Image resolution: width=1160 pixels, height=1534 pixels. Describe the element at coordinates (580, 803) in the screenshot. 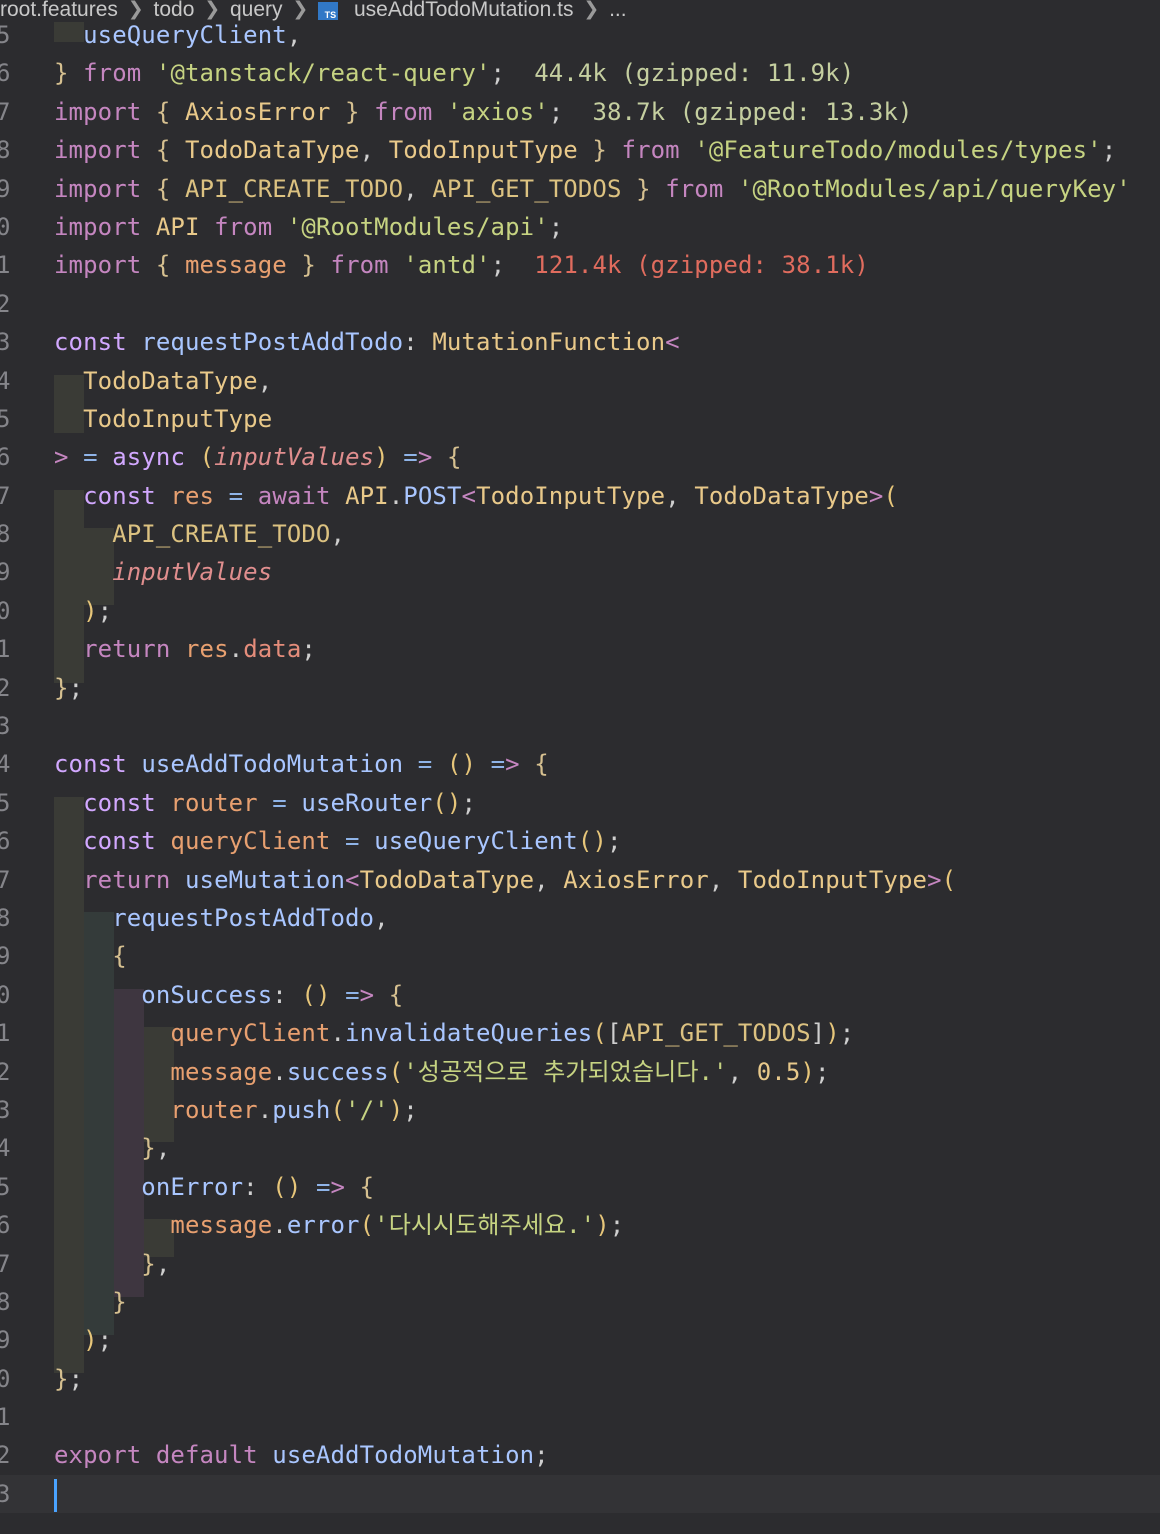

I see `code-line: 5 const router = useRouter();` at that location.